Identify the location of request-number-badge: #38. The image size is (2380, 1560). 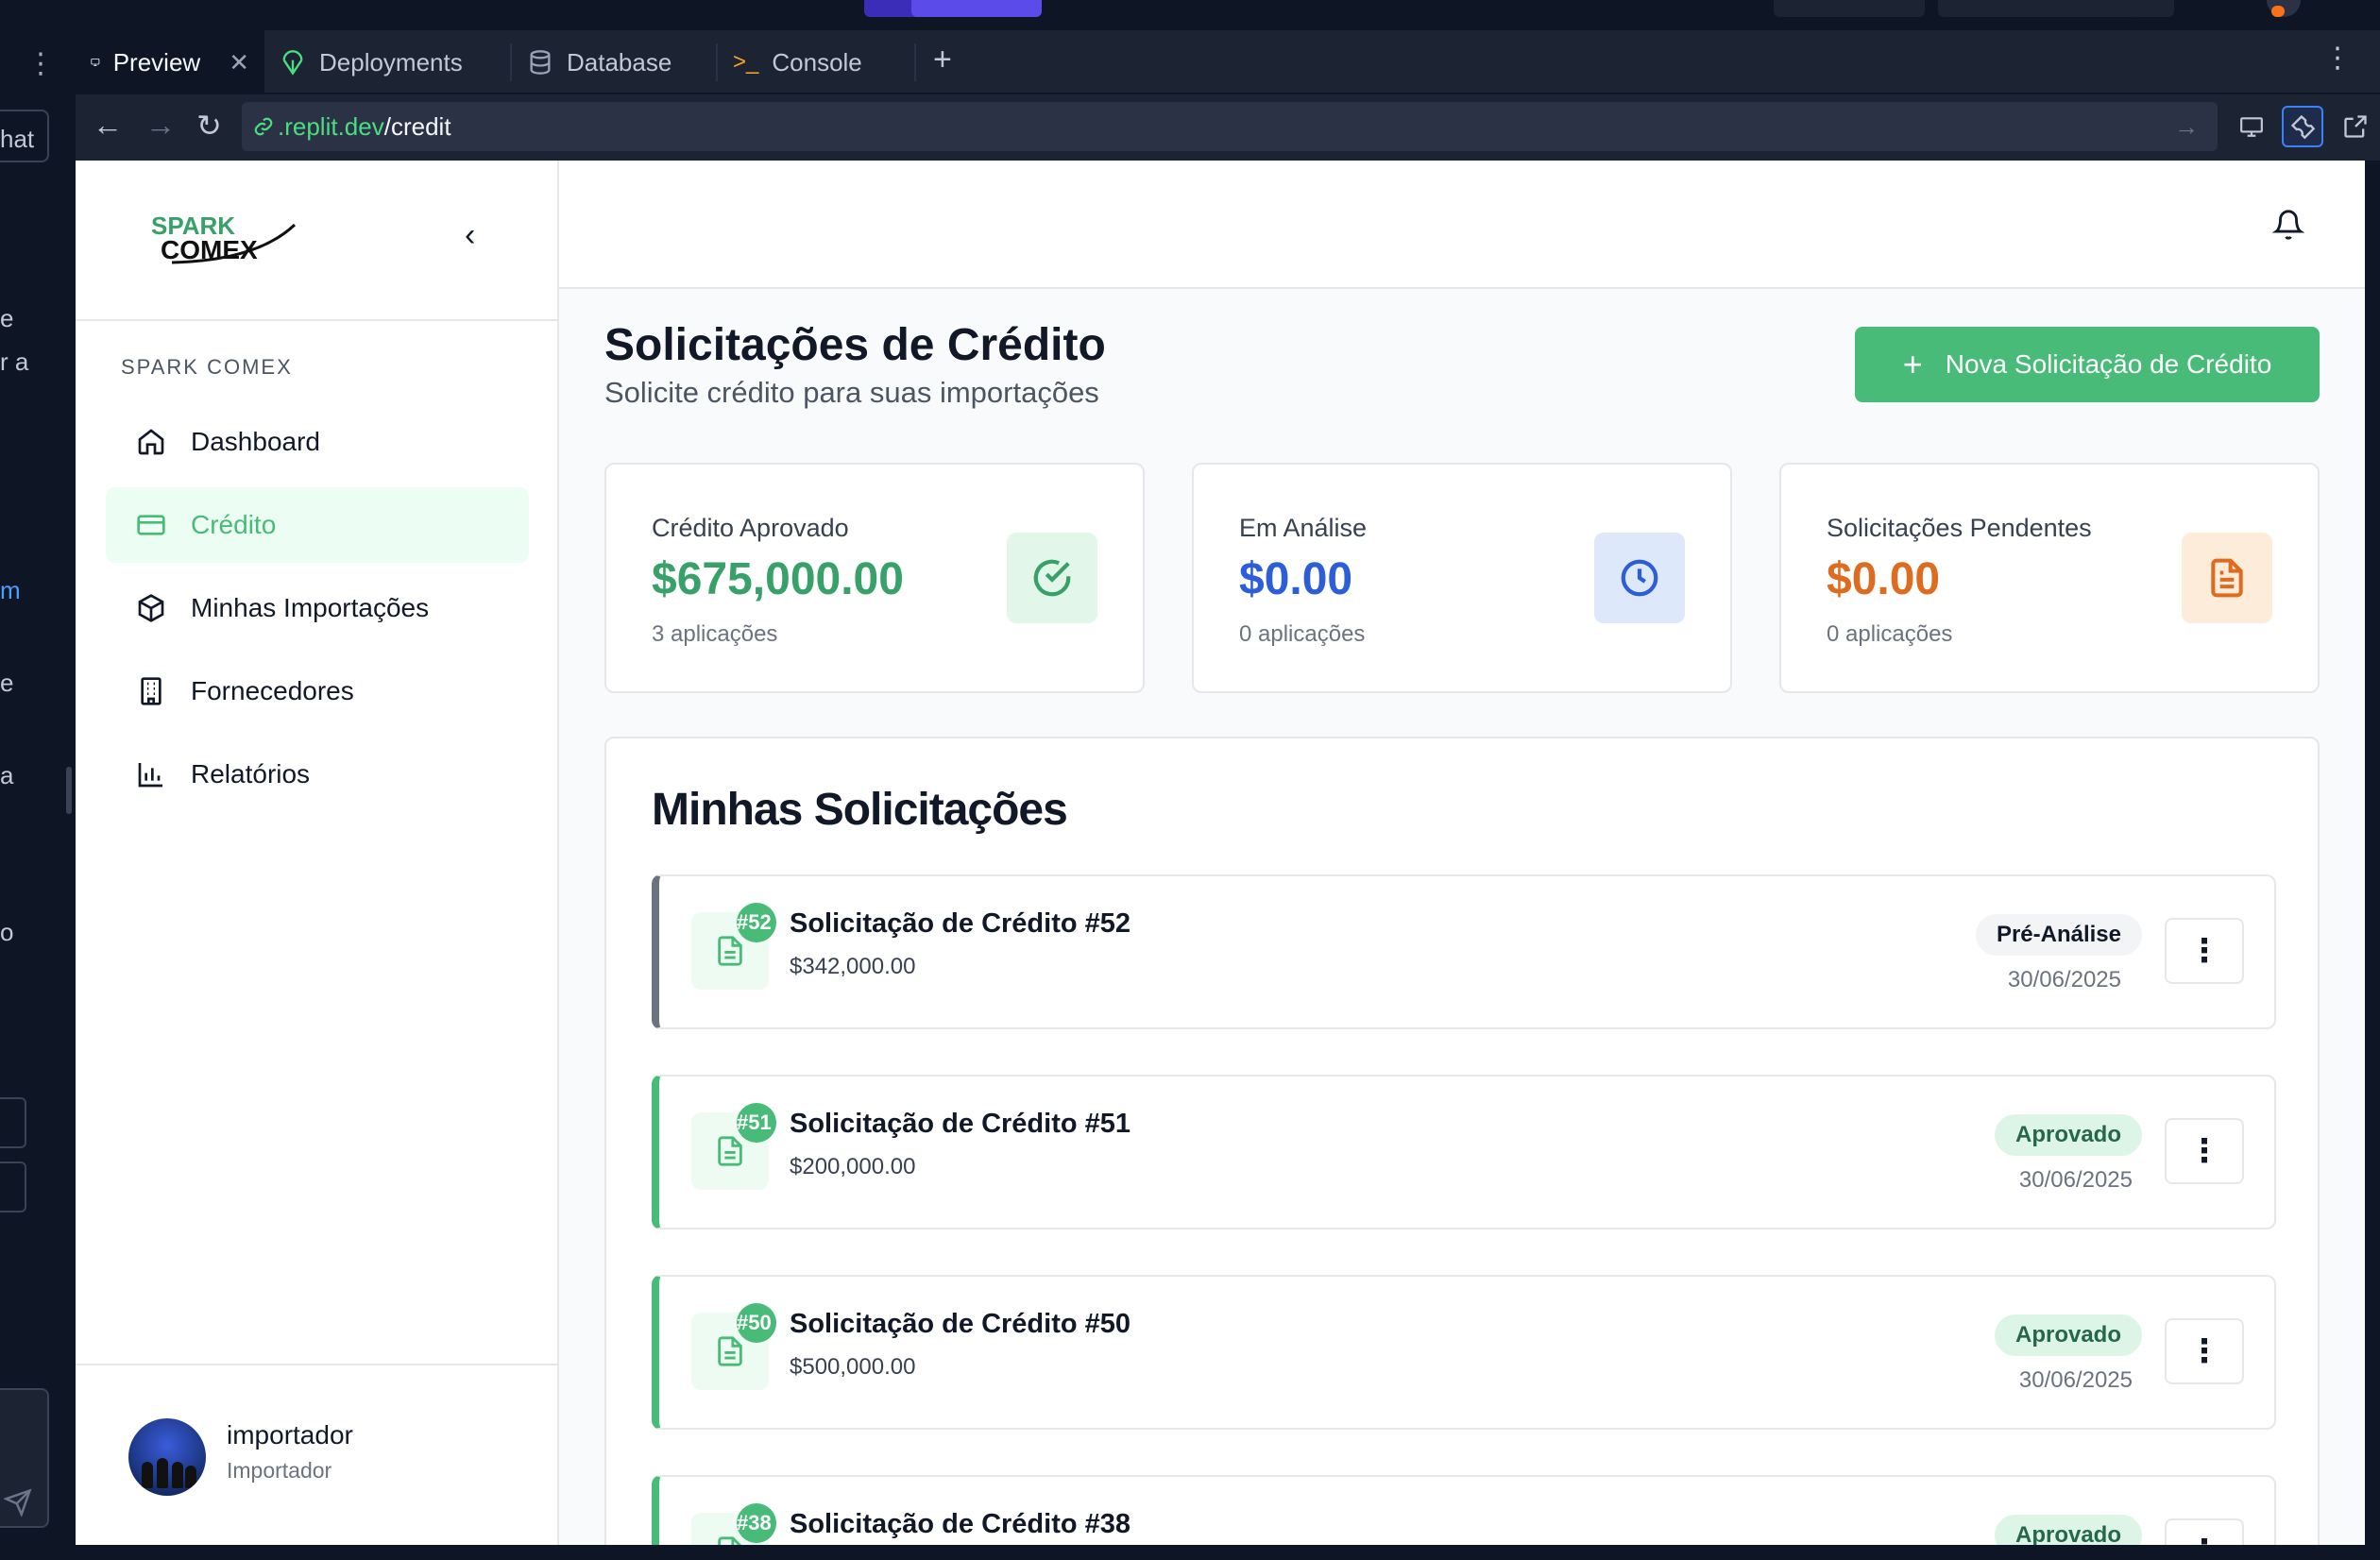
(756, 1523).